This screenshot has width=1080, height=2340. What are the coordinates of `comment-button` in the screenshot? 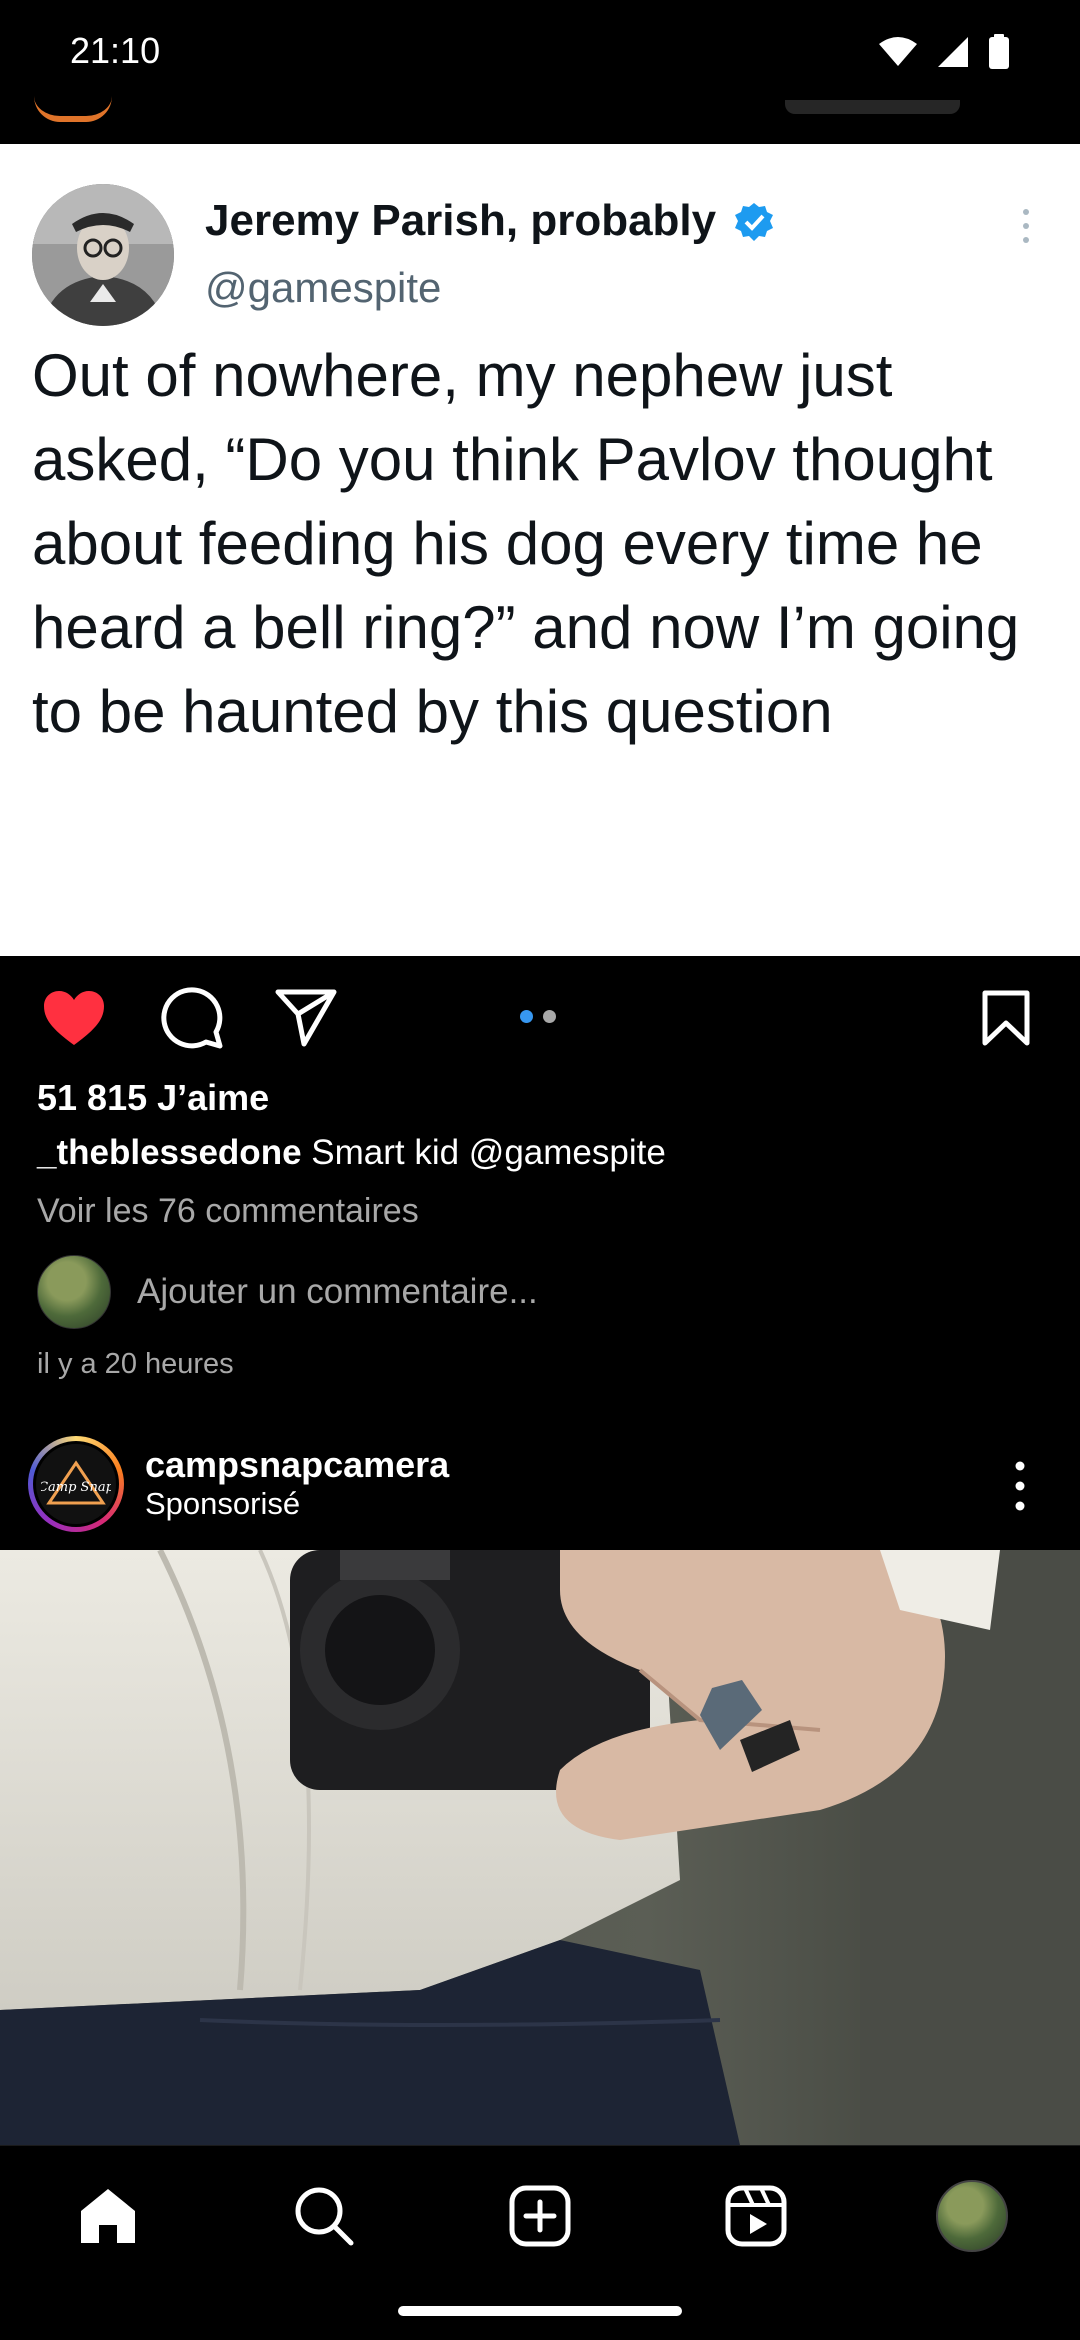 It's located at (192, 1018).